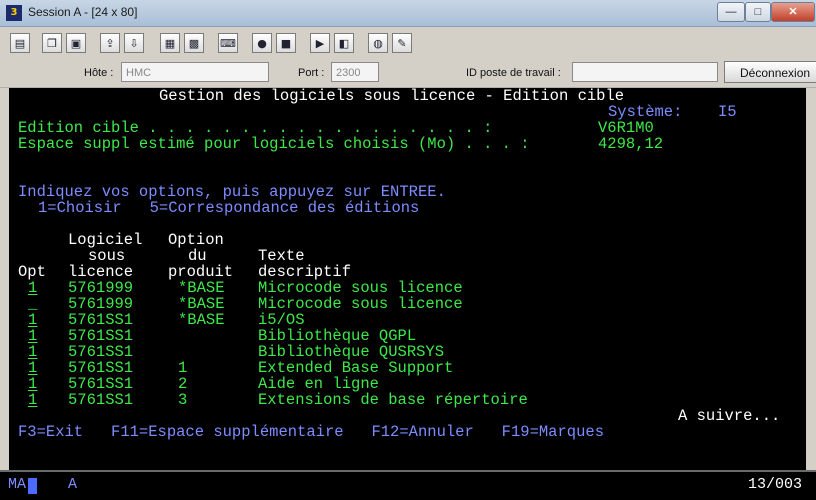 Image resolution: width=816 pixels, height=500 pixels. I want to click on row-text: Bibliothèque QGPL, so click(337, 336).